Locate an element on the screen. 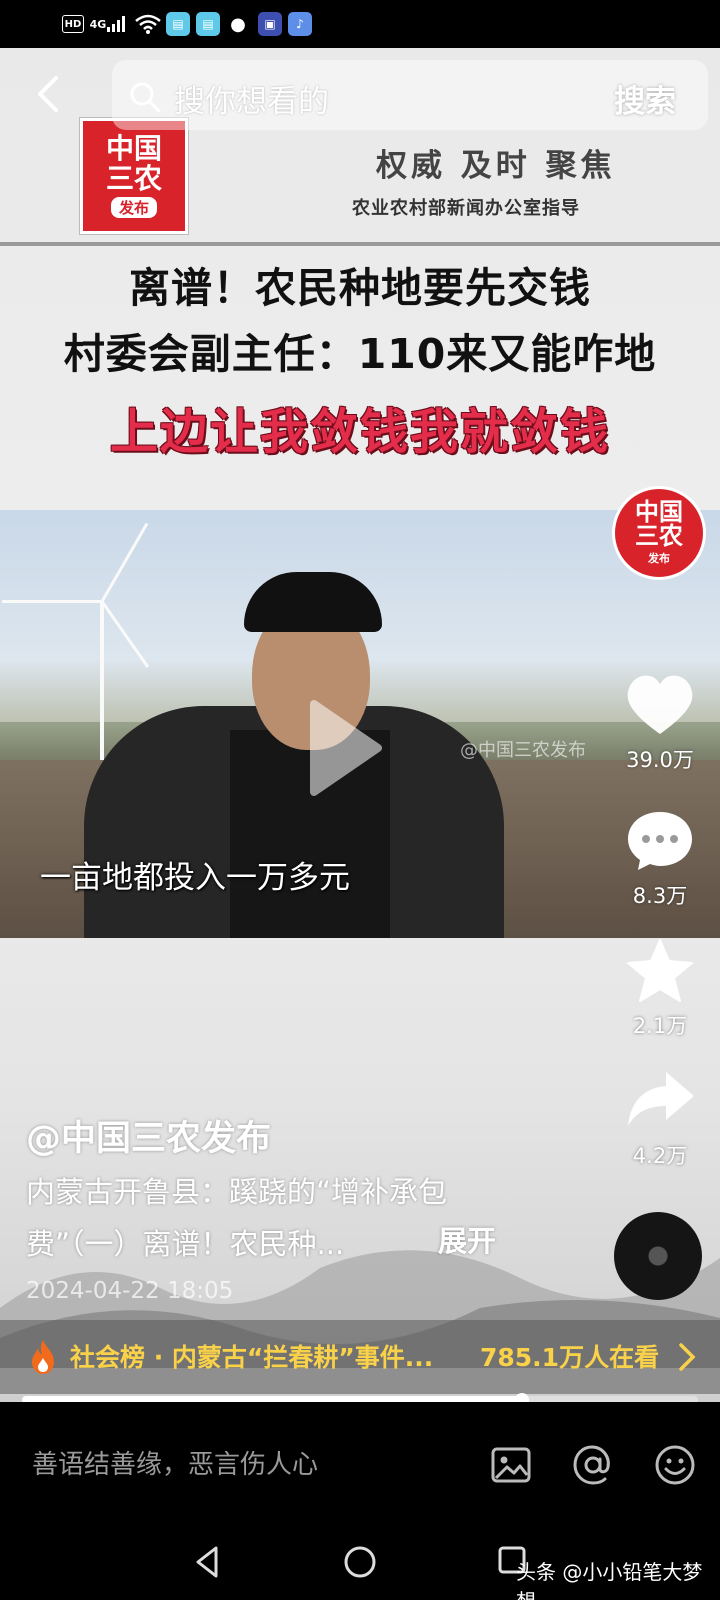 This screenshot has width=720, height=1600. music-app-icon: ♪ is located at coordinates (300, 24).